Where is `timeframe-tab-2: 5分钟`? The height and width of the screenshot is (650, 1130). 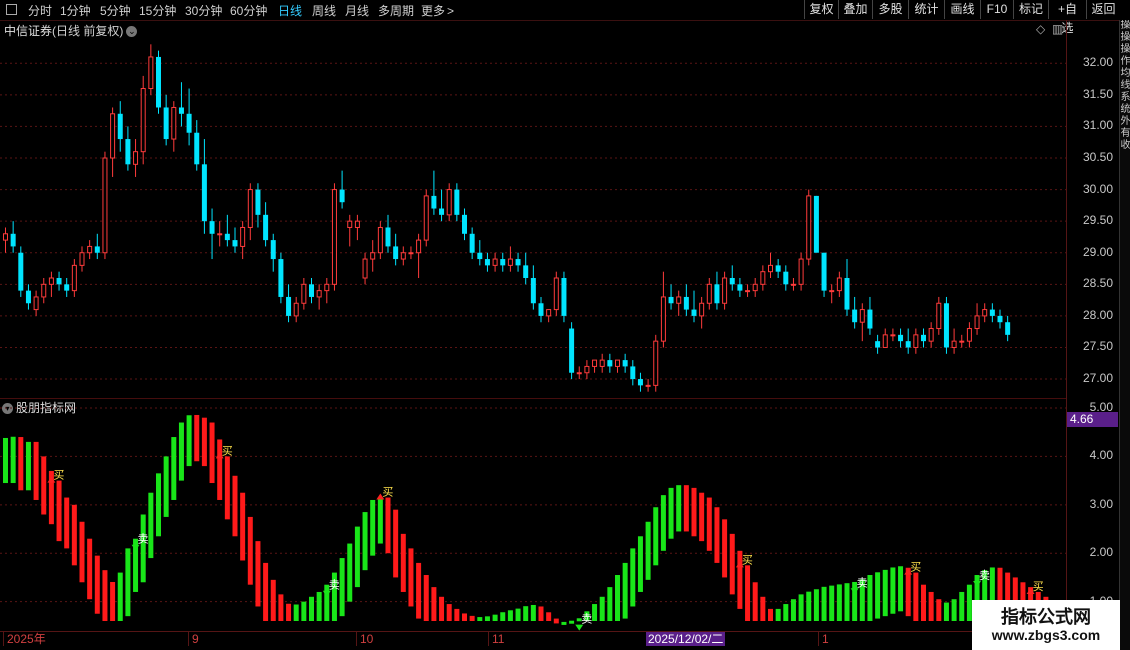
timeframe-tab-2: 5分钟 is located at coordinates (115, 10).